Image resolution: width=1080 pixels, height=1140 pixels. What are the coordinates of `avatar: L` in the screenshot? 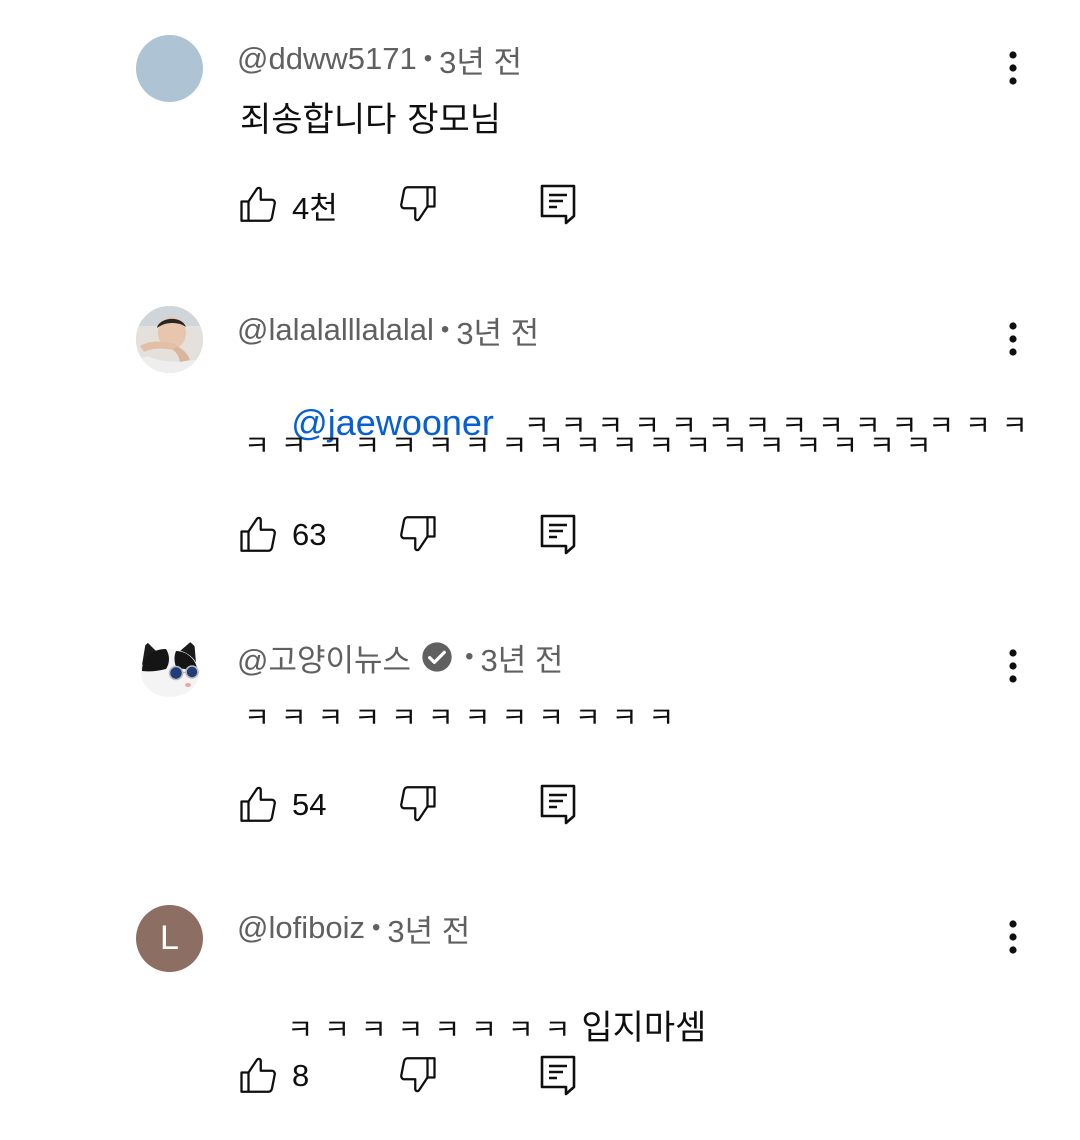 It's located at (169, 938).